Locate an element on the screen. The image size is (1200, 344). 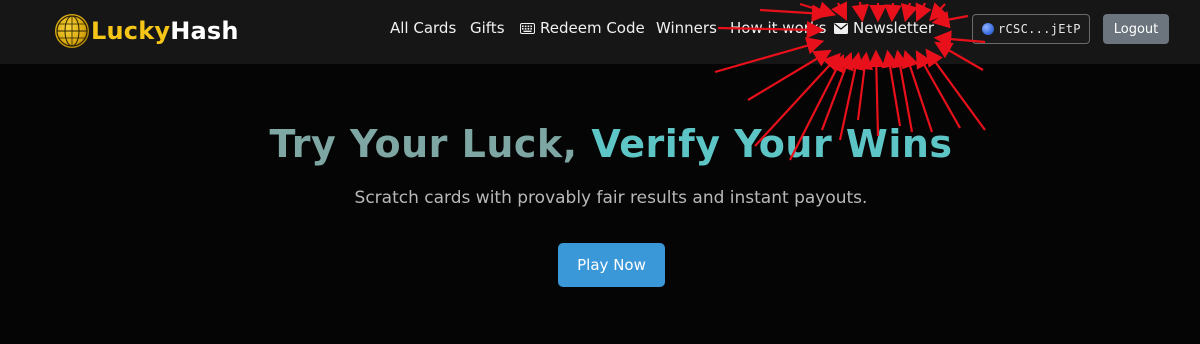
wallet-address: rCSC...jEtP is located at coordinates (1039, 29).